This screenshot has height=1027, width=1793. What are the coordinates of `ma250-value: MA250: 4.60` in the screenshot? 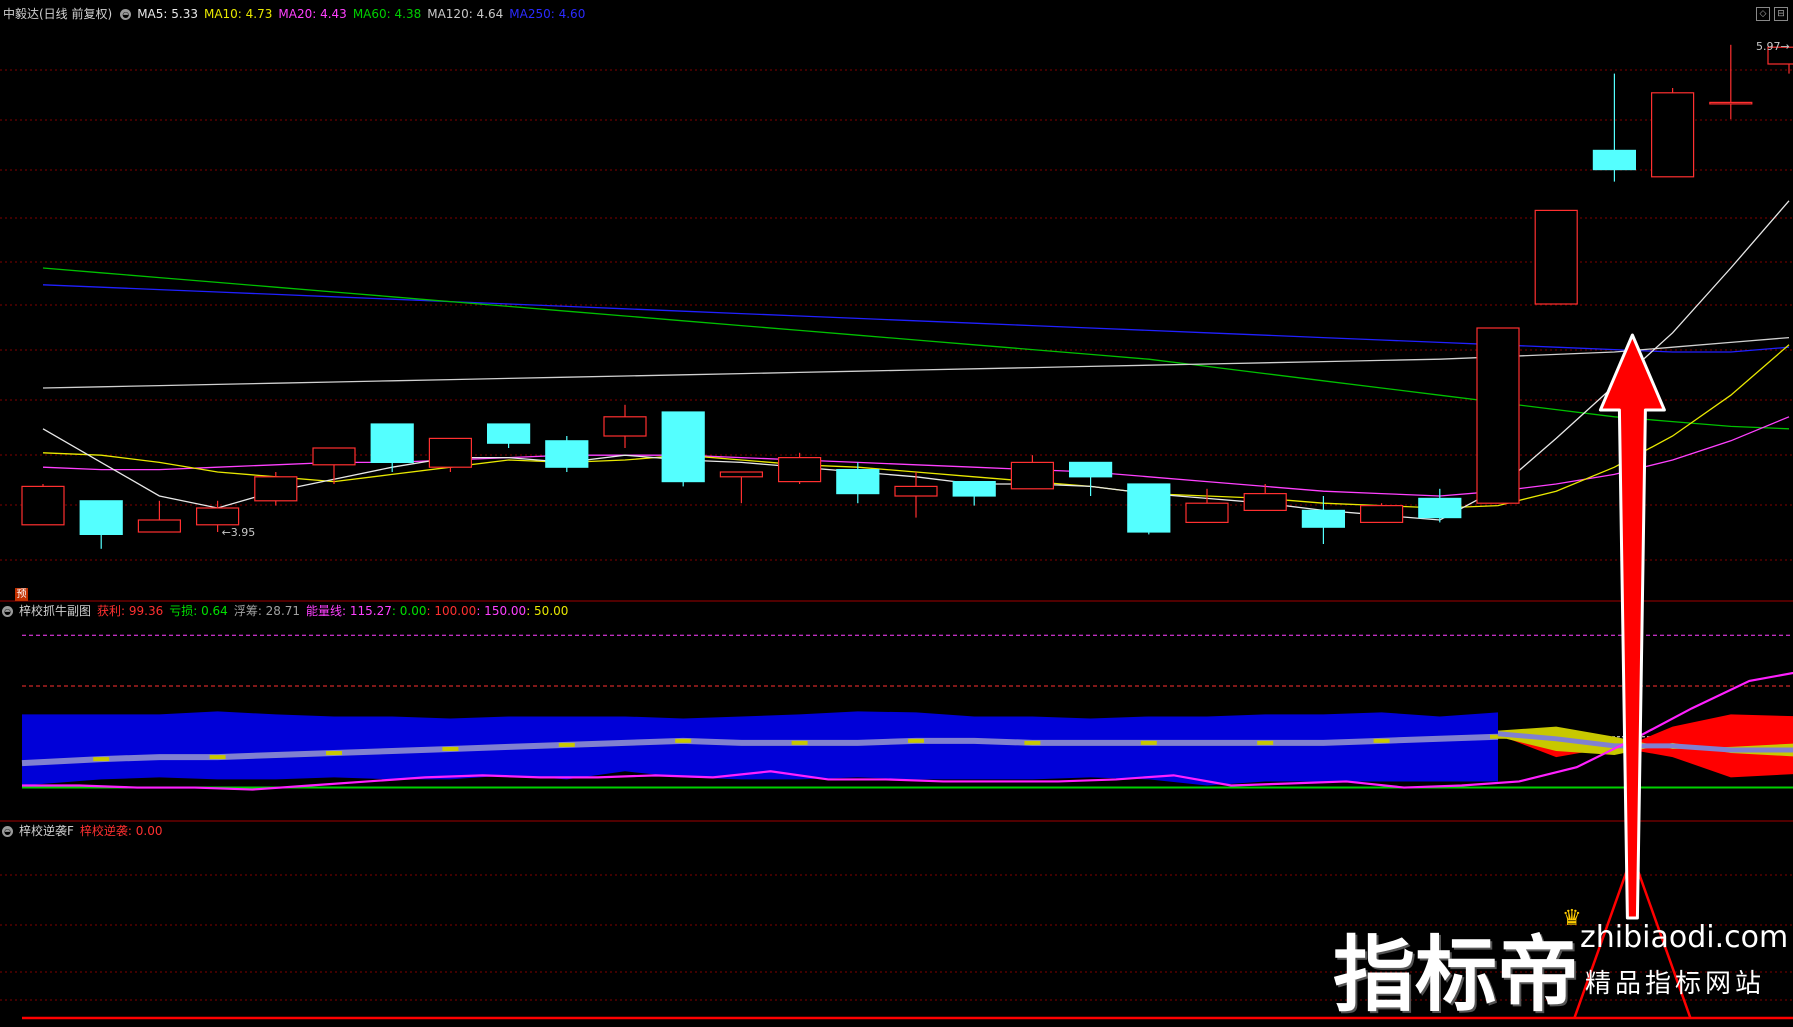 It's located at (547, 14).